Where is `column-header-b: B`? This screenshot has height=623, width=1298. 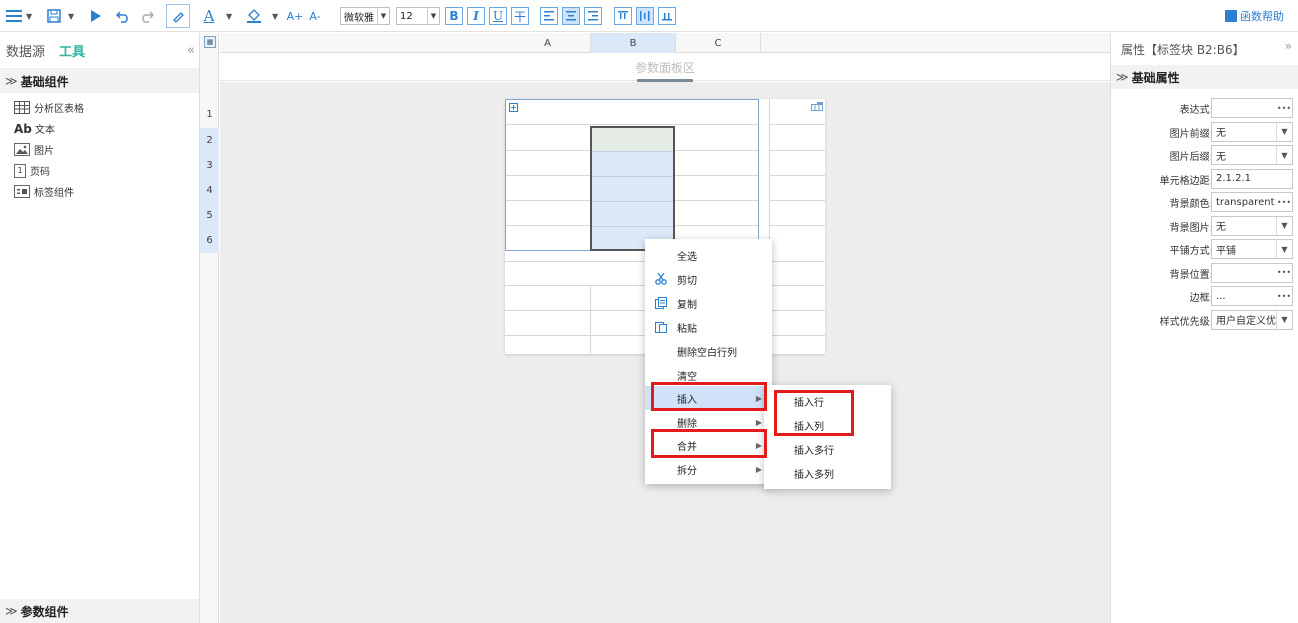
column-header-b: B is located at coordinates (633, 43).